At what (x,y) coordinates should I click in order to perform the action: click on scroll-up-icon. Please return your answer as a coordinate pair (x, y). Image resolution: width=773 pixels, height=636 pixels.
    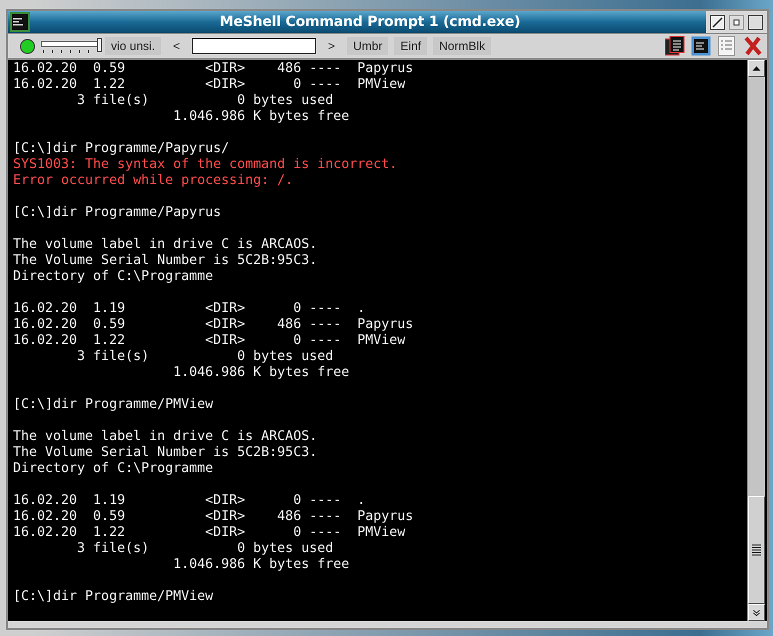
    Looking at the image, I should click on (756, 68).